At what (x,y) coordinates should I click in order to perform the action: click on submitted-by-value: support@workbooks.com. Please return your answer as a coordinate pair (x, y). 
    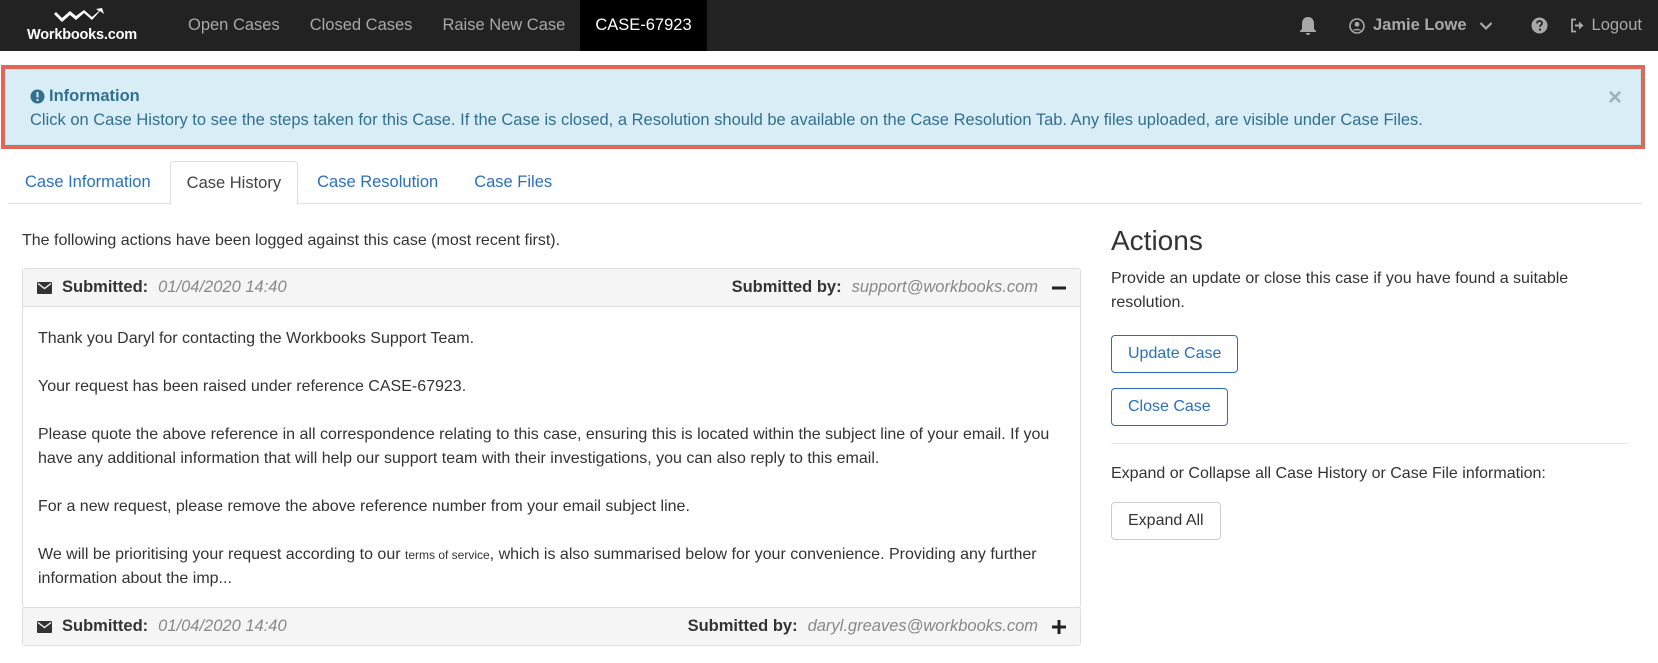
    Looking at the image, I should click on (944, 287).